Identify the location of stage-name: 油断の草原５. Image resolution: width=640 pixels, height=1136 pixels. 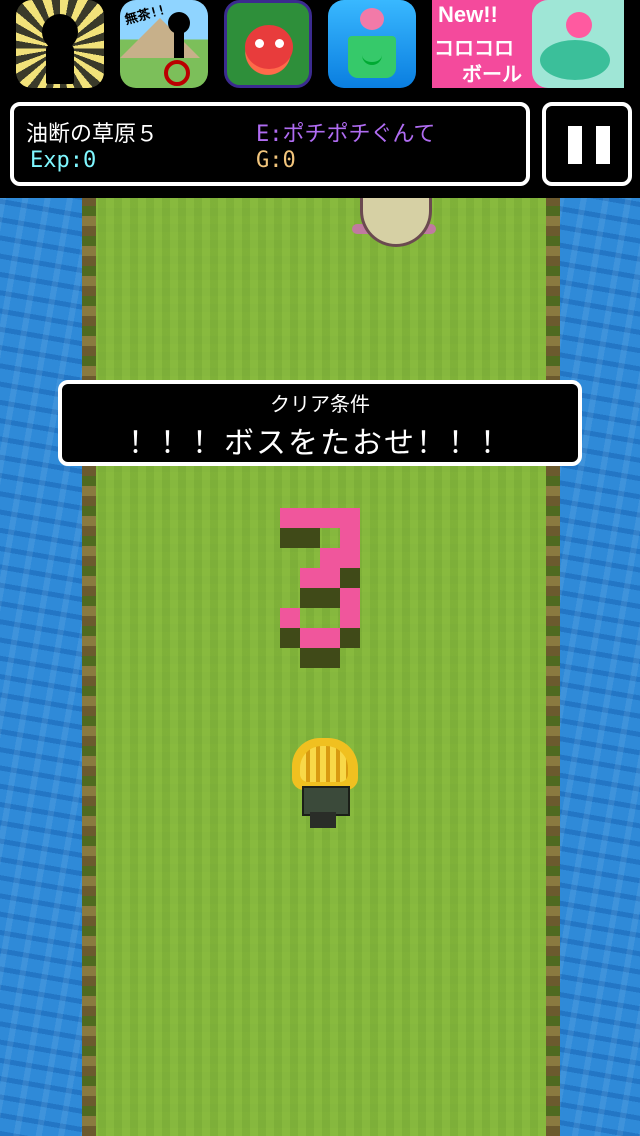
(92, 134).